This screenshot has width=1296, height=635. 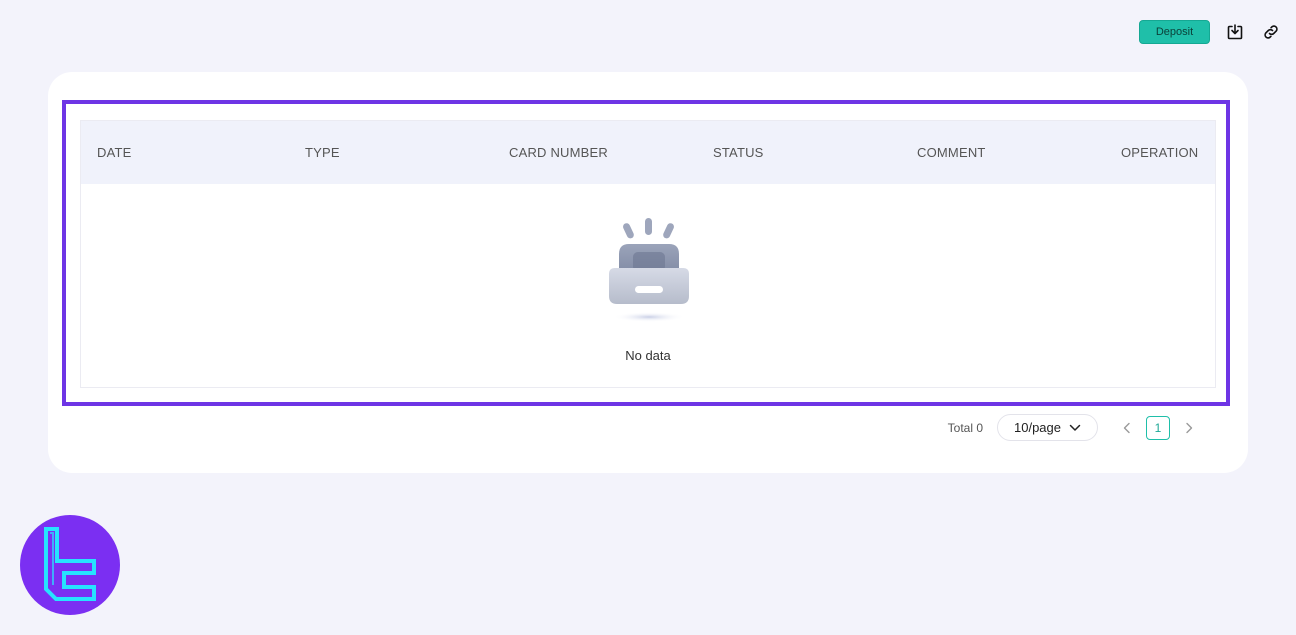 What do you see at coordinates (1174, 32) in the screenshot?
I see `deposit-button: Deposit` at bounding box center [1174, 32].